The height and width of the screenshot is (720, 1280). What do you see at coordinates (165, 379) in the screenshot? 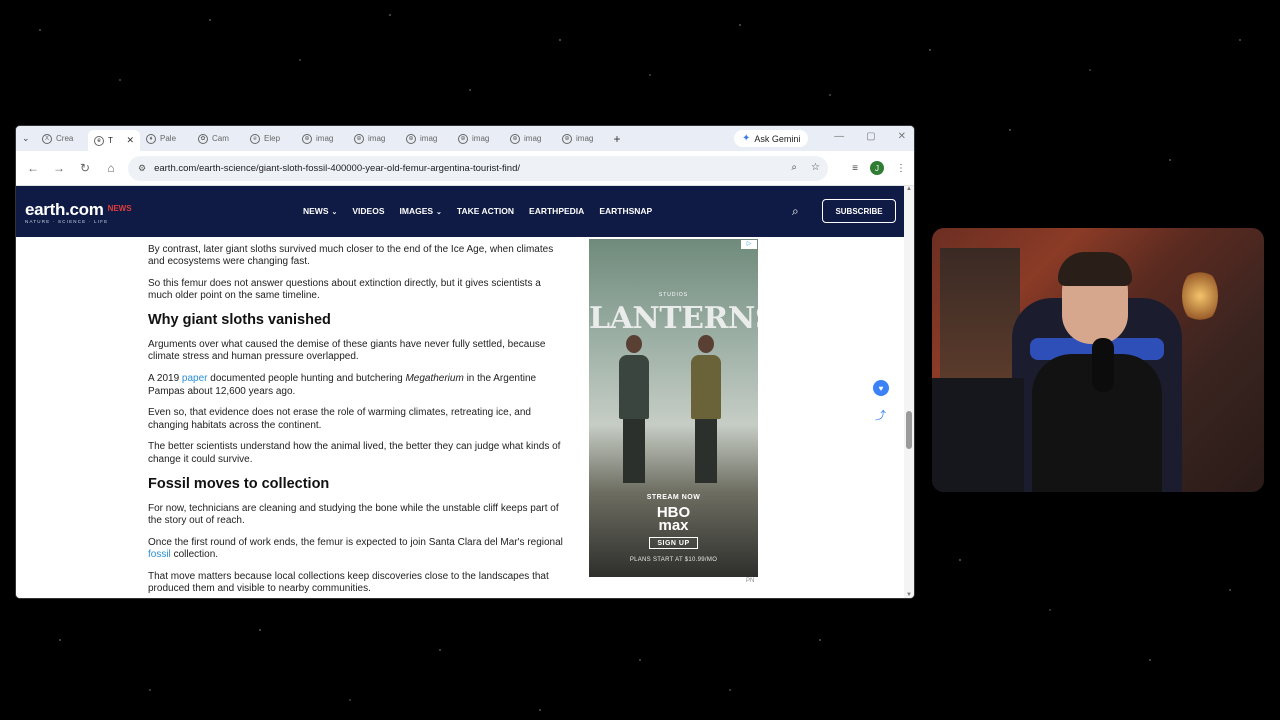
I see `text: A 2019` at bounding box center [165, 379].